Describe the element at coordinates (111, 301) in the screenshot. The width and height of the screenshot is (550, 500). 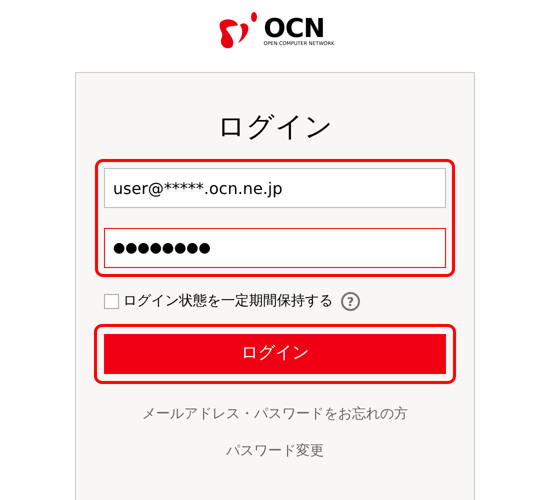
I see `remember-checkbox` at that location.